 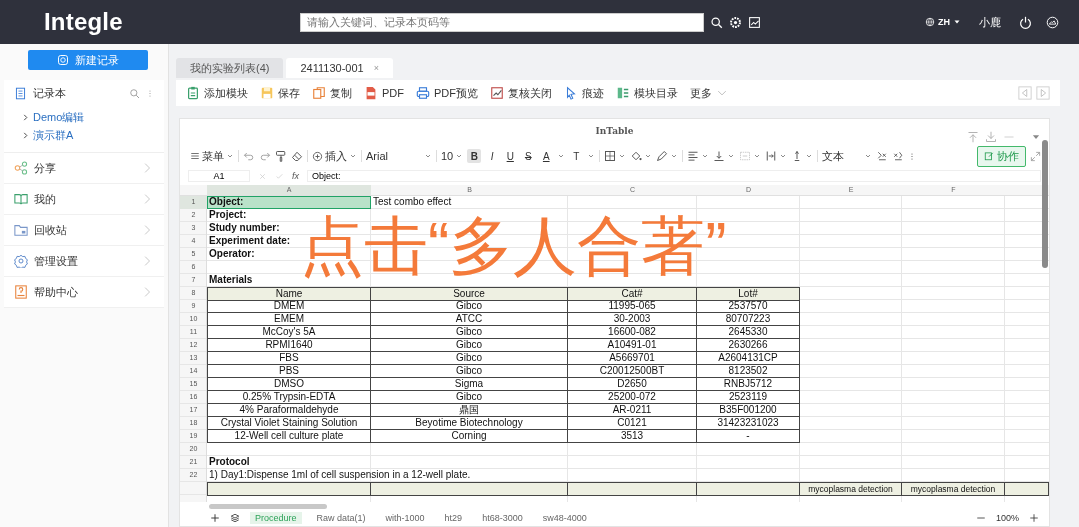 What do you see at coordinates (748, 319) in the screenshot?
I see `table-cell: 80707223` at bounding box center [748, 319].